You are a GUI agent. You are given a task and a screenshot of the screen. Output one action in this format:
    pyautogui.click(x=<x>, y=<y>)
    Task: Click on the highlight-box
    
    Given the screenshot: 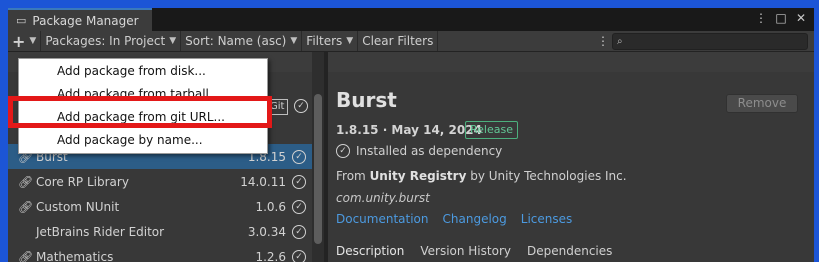 What is the action you would take?
    pyautogui.click(x=140, y=112)
    